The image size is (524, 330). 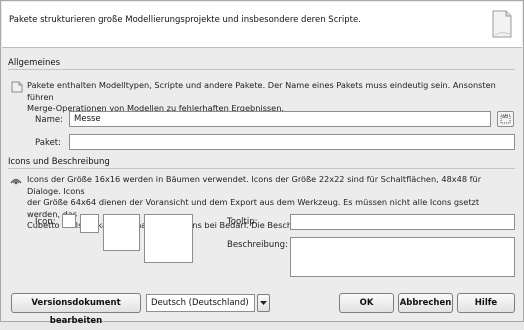 What do you see at coordinates (402, 222) in the screenshot?
I see `tooltip-input` at bounding box center [402, 222].